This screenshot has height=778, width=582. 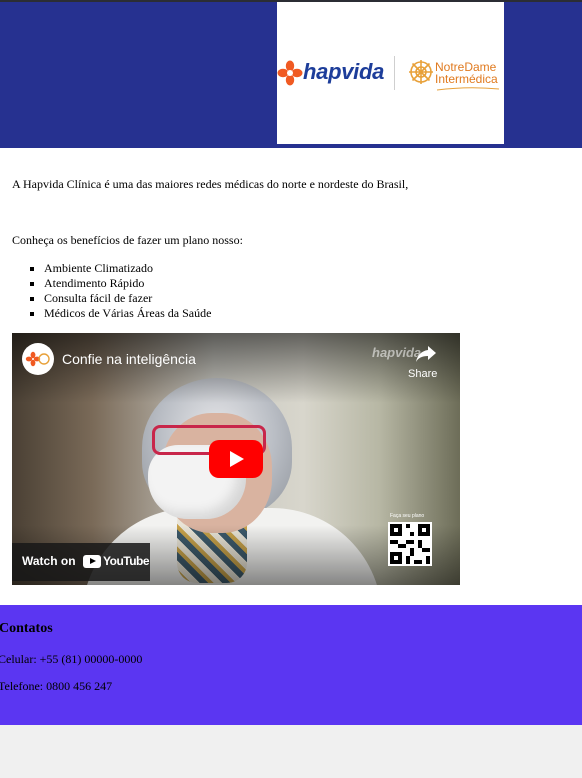 I want to click on list-item: Ambiente Climatizado, so click(x=127, y=268).